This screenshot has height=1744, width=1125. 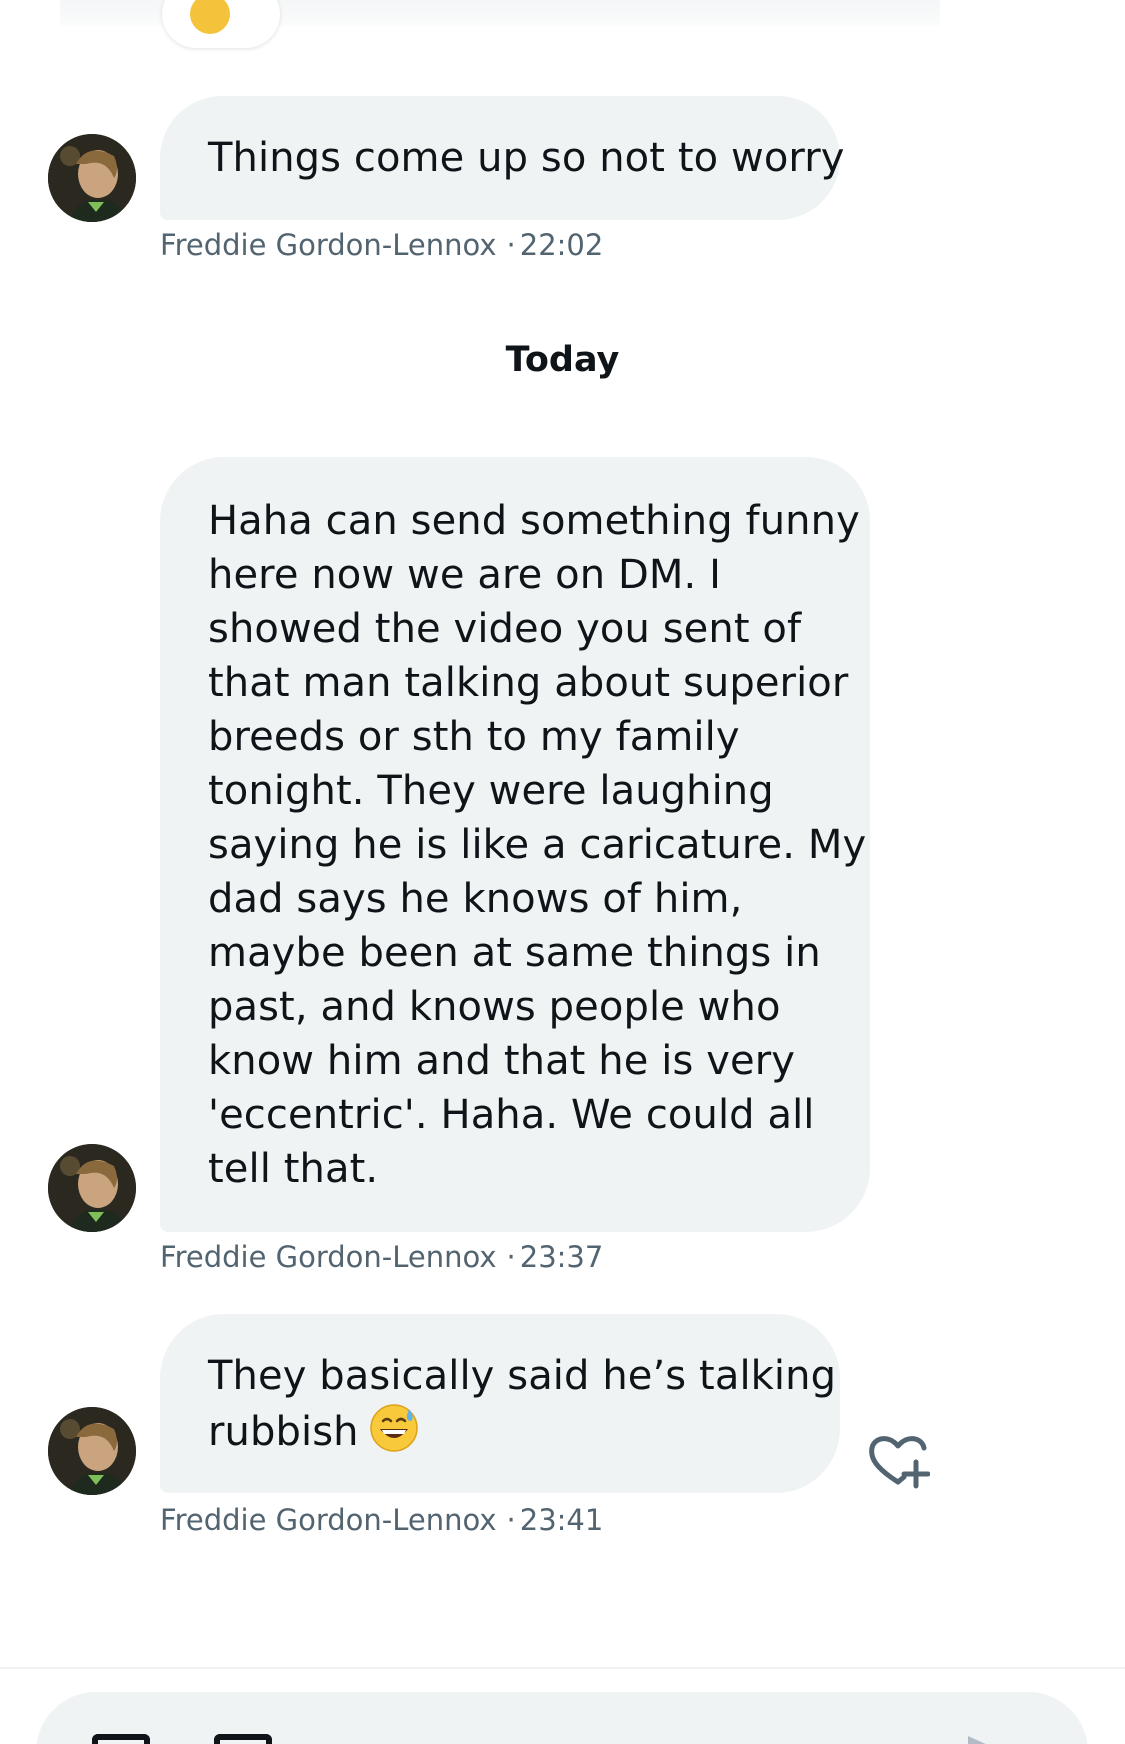 What do you see at coordinates (561, 245) in the screenshot?
I see `message-time: 22:02` at bounding box center [561, 245].